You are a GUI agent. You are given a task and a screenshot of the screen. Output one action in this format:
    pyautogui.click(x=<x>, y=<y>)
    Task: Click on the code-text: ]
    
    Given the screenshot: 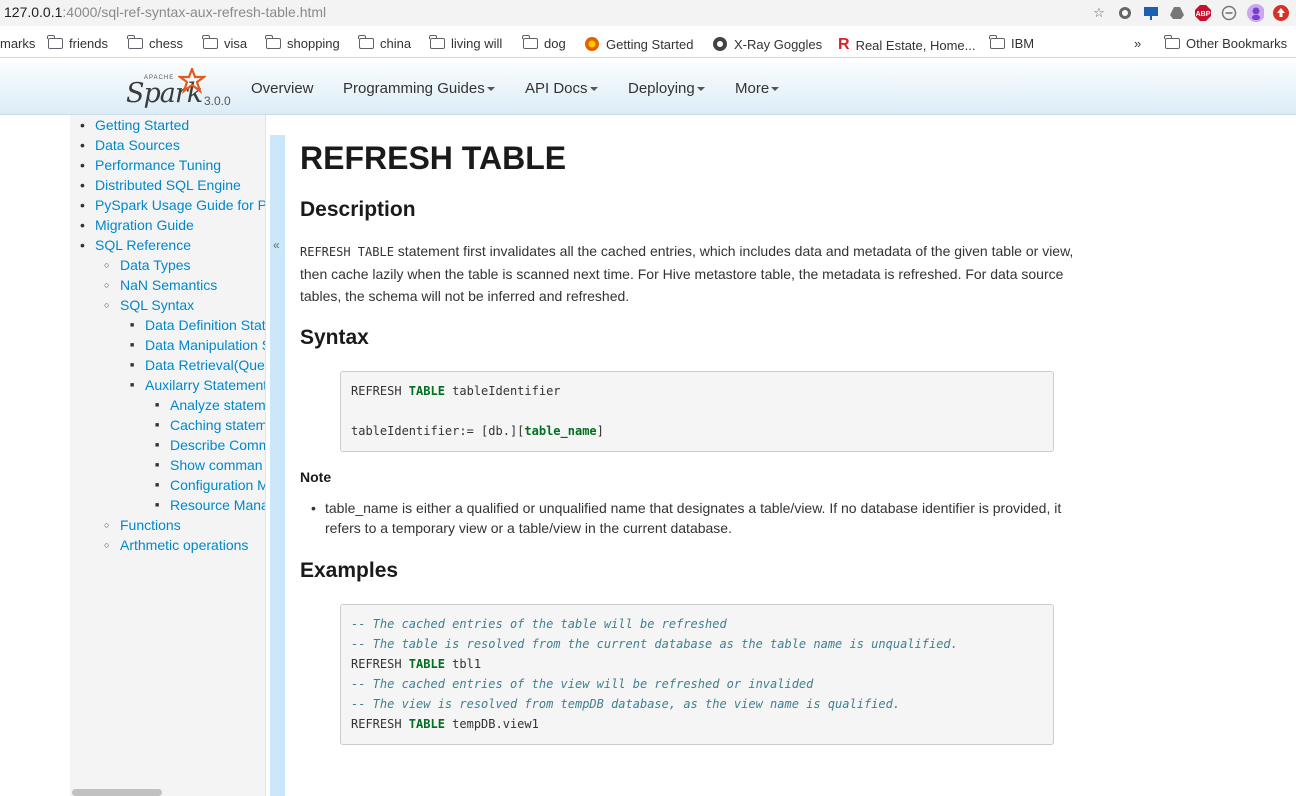 What is the action you would take?
    pyautogui.click(x=600, y=431)
    